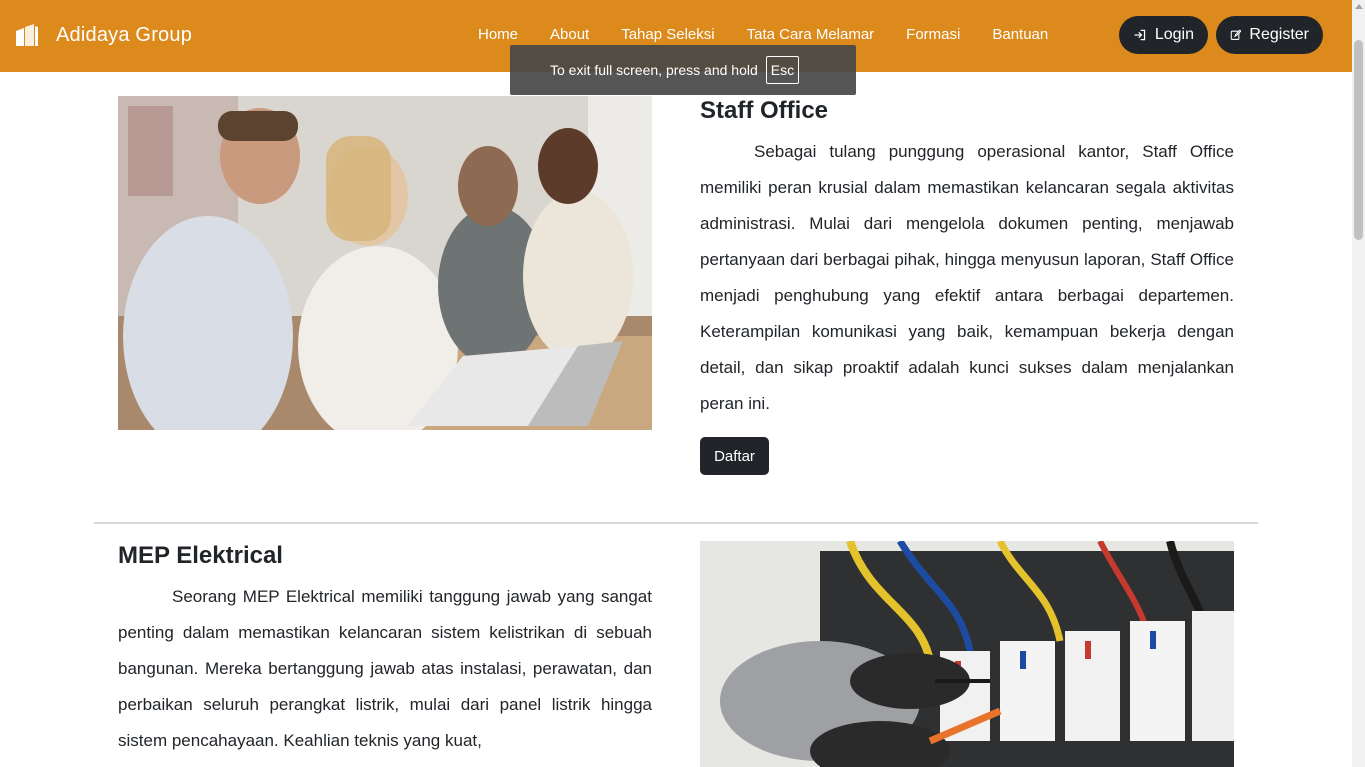  I want to click on login-label: Login, so click(1174, 34).